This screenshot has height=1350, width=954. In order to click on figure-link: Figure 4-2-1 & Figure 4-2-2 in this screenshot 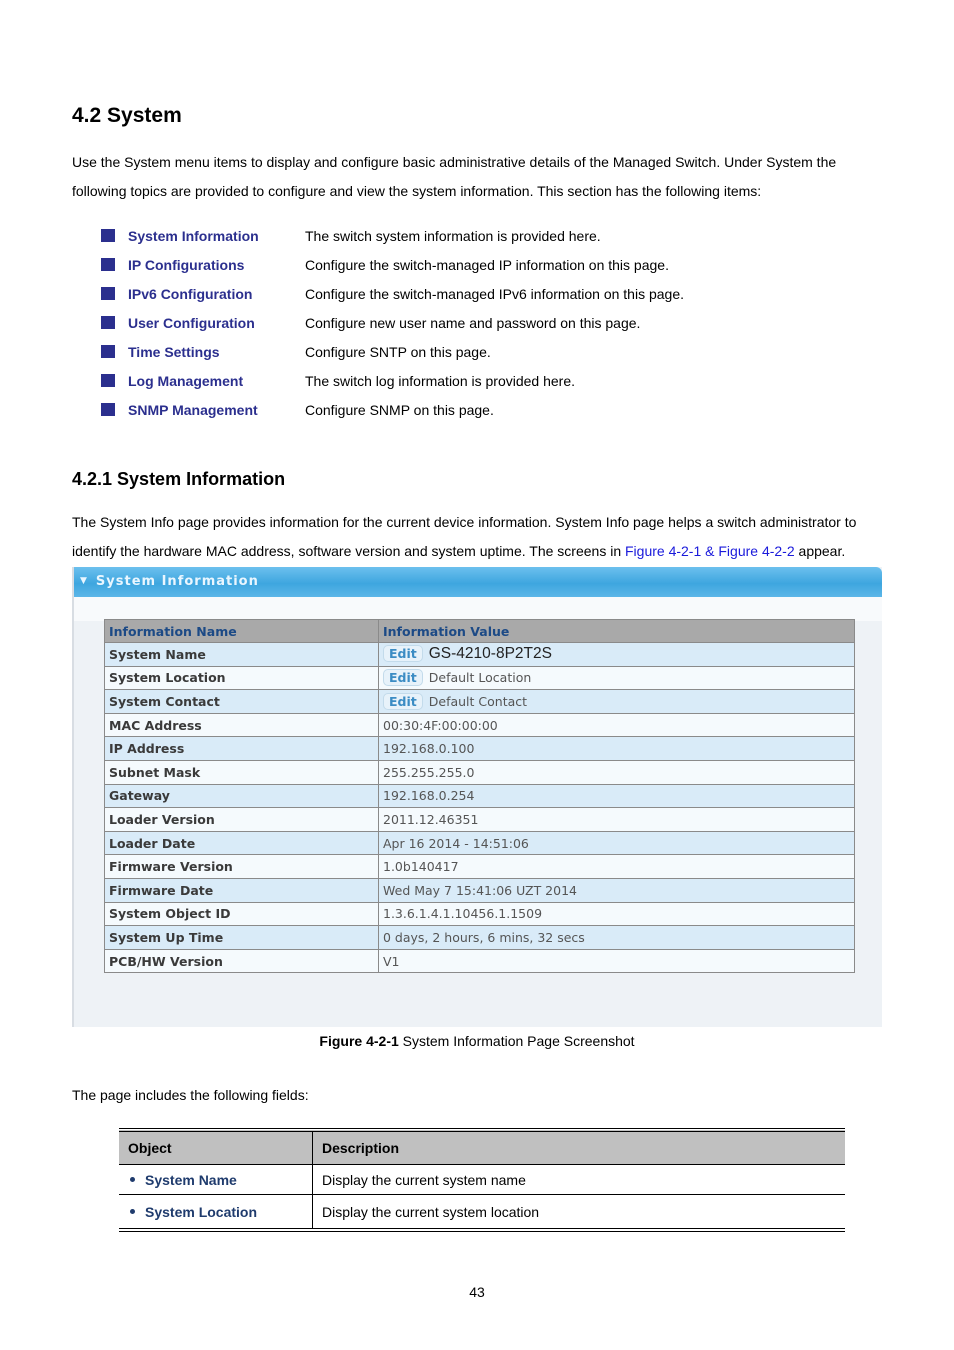, I will do `click(710, 551)`.